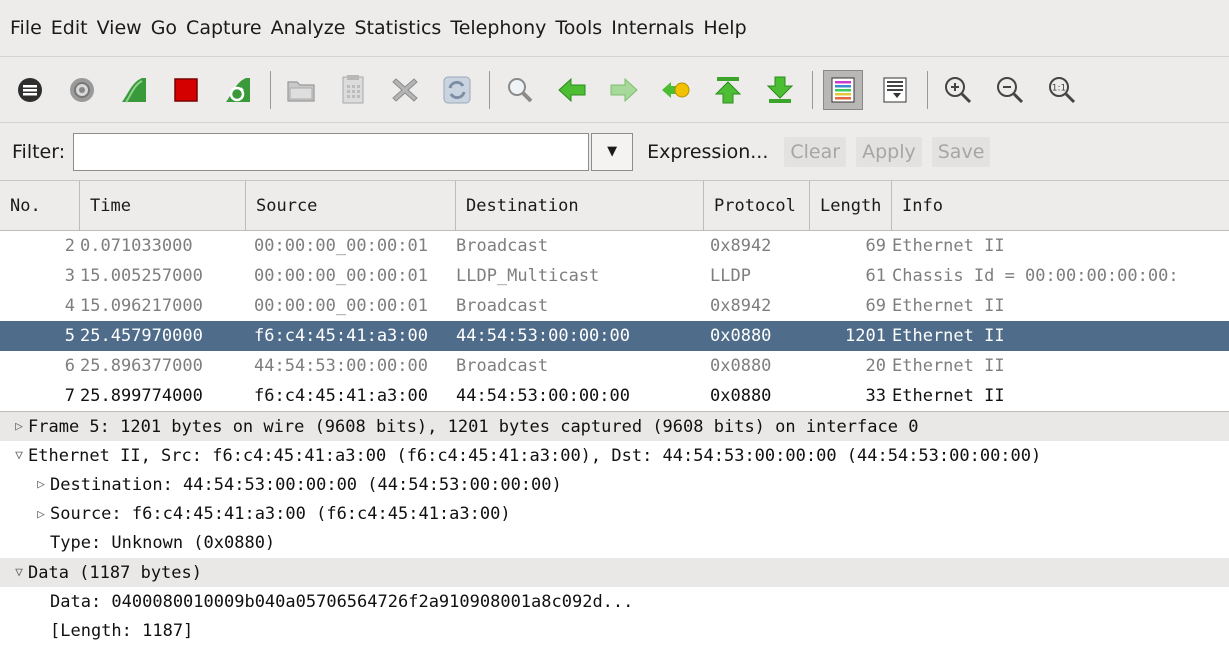 Image resolution: width=1229 pixels, height=653 pixels. Describe the element at coordinates (134, 90) in the screenshot. I see `start-capture-icon` at that location.